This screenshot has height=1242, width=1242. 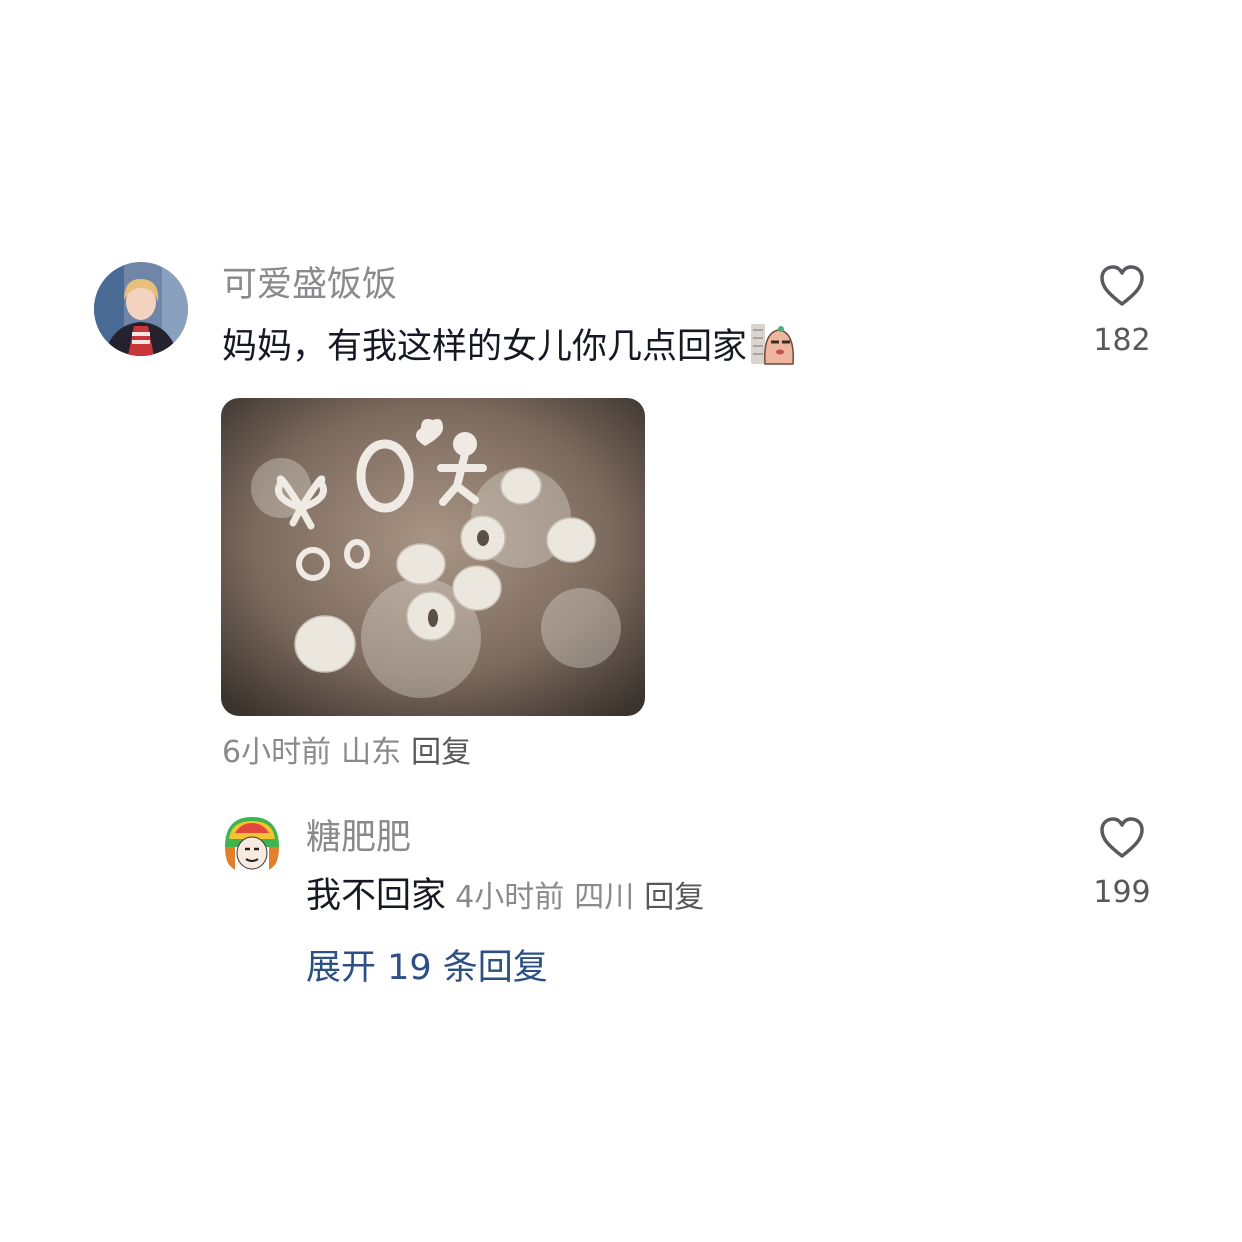 I want to click on reply-like-count: 199, so click(x=1122, y=892).